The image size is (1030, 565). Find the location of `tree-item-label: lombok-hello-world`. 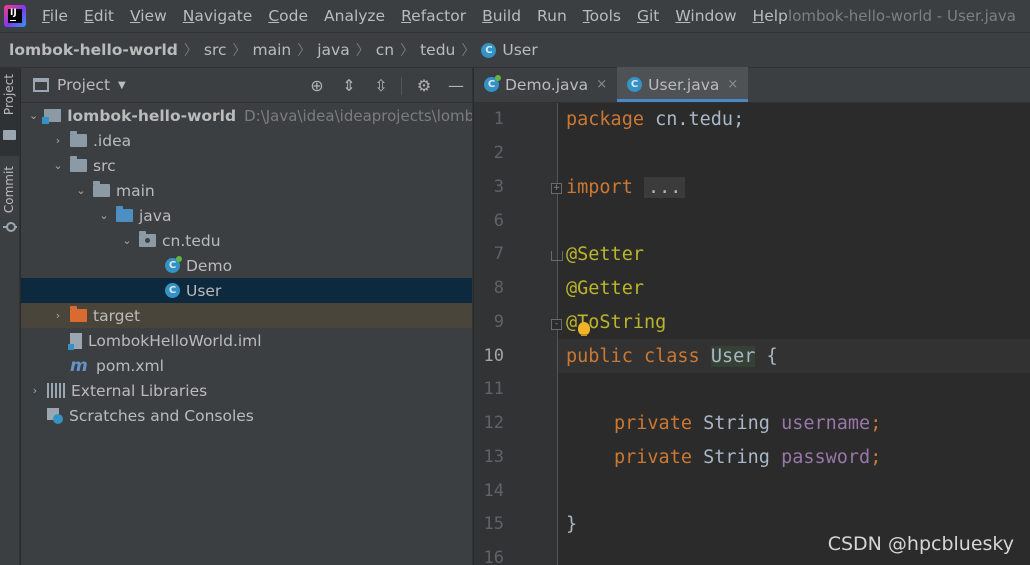

tree-item-label: lombok-hello-world is located at coordinates (152, 115).